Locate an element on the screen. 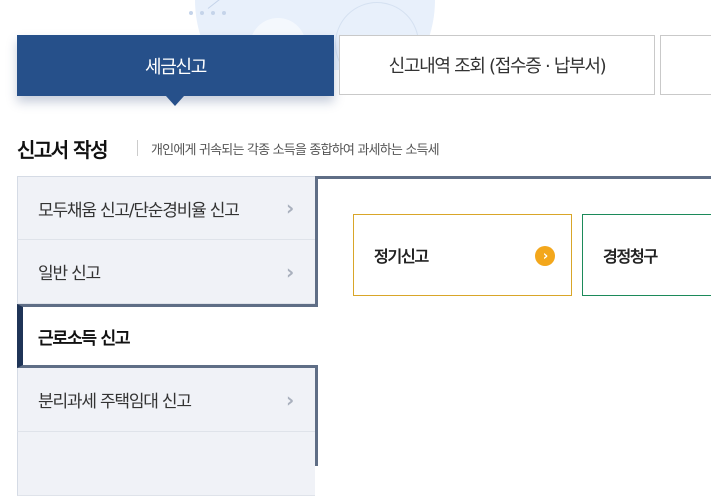 This screenshot has height=496, width=711. tab-filing-history: 신고내역 조회 (접수증 · 납부서) is located at coordinates (497, 65).